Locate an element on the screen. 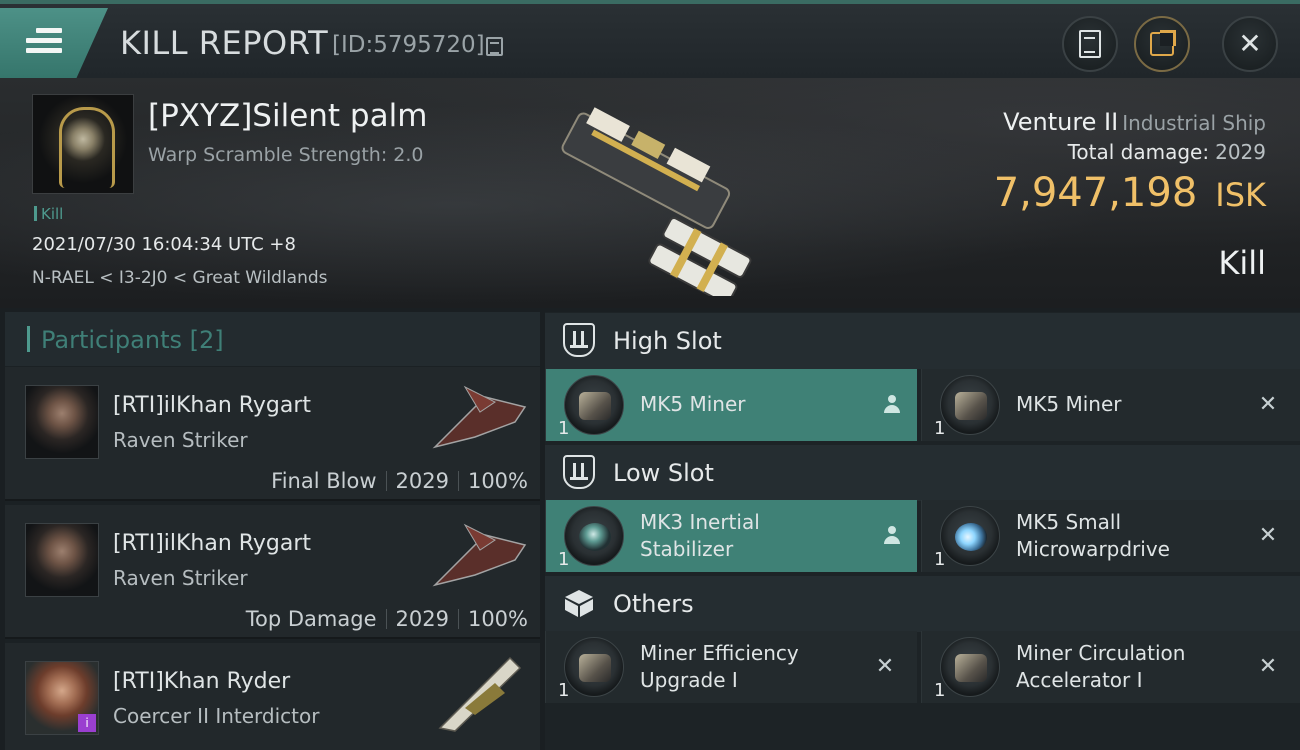  module-name-line: Stabilizer is located at coordinates (687, 549).